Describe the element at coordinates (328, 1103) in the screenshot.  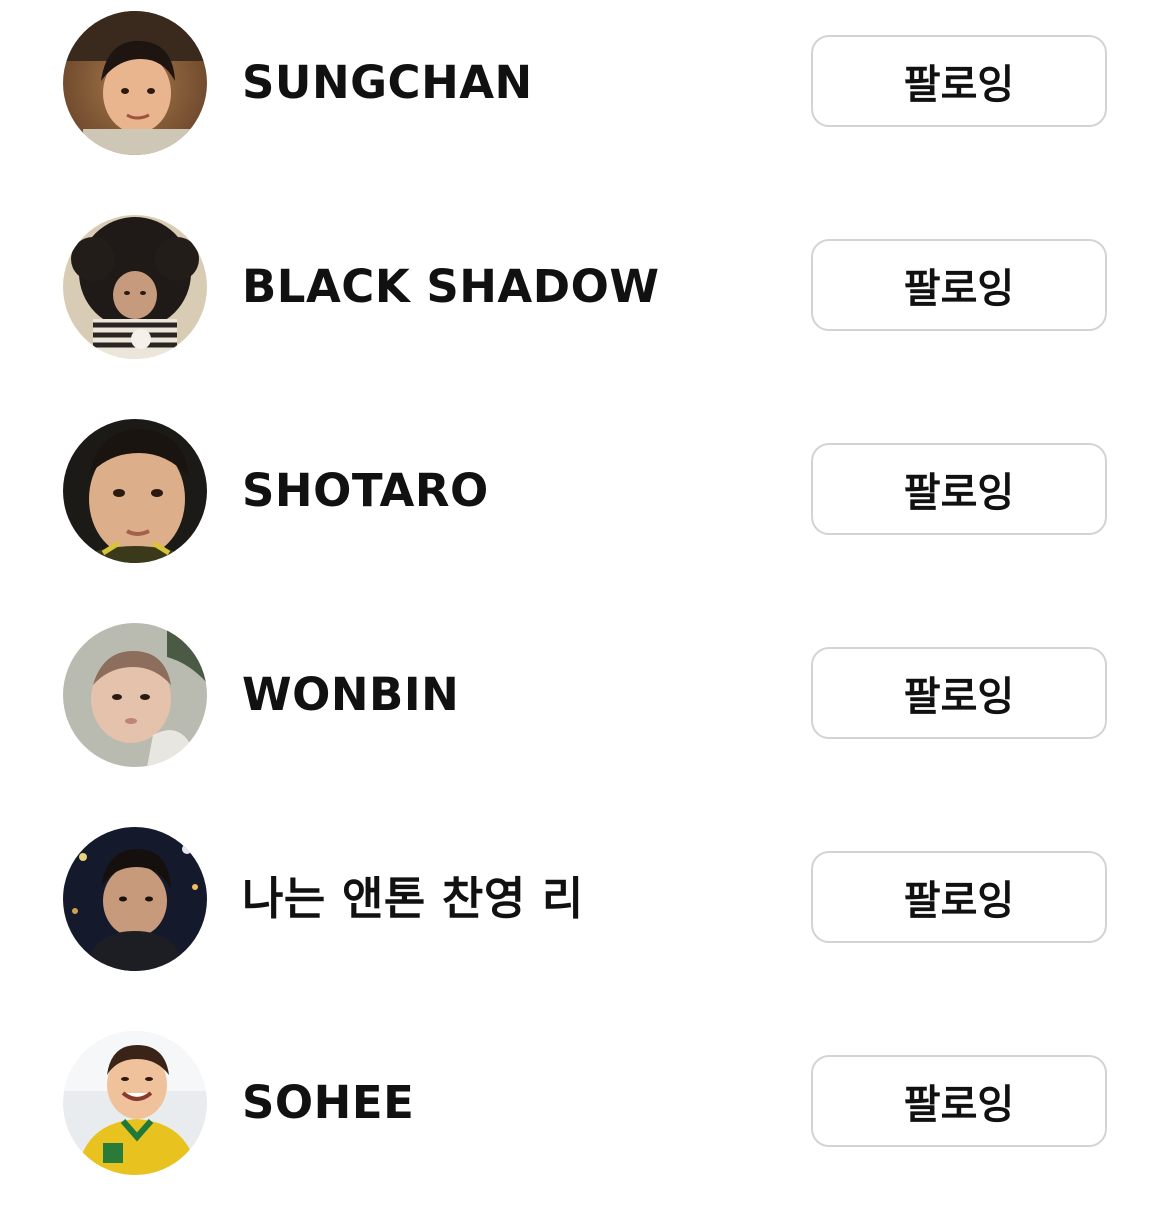
I see `username: SOHEE` at that location.